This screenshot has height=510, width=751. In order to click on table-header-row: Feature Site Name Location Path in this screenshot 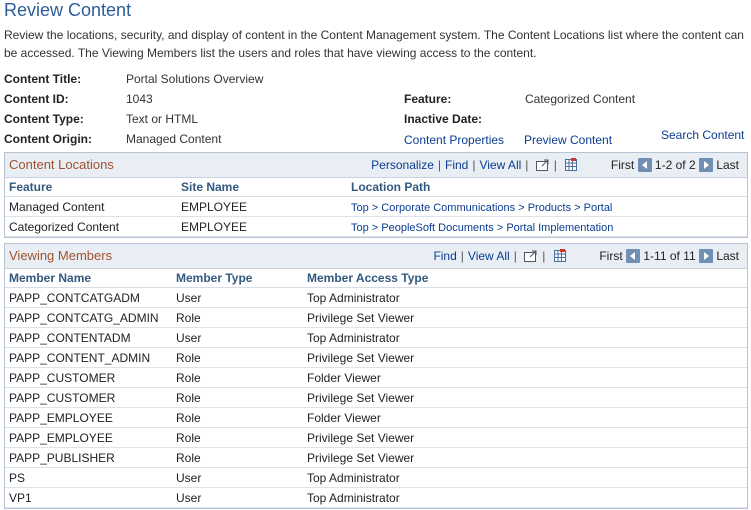, I will do `click(376, 187)`.